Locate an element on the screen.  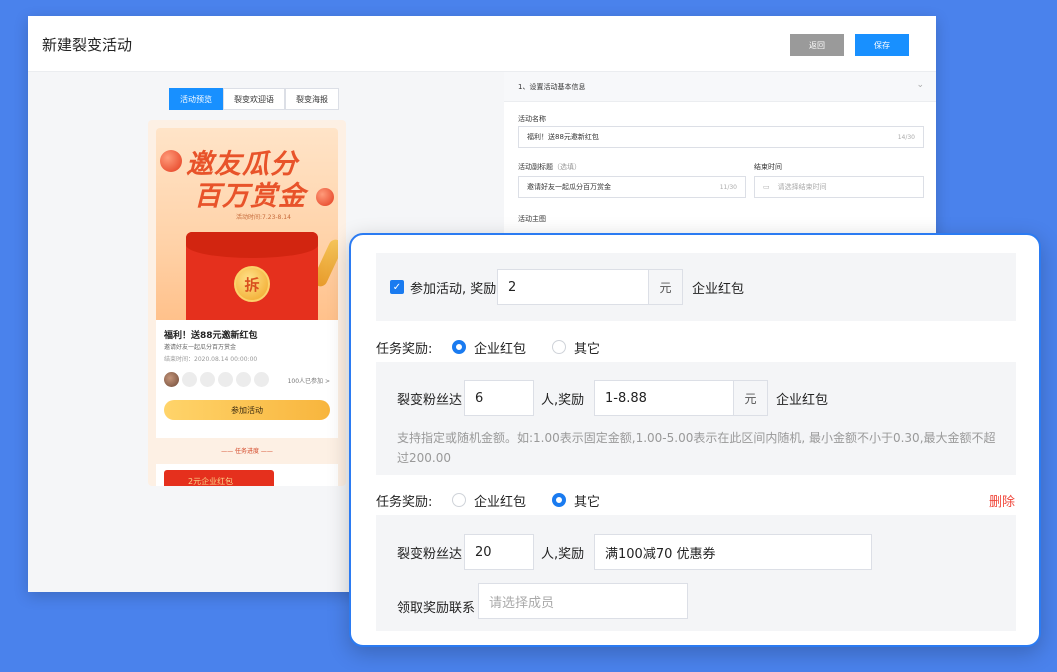
page-title: 新建裂变活动 is located at coordinates (87, 45).